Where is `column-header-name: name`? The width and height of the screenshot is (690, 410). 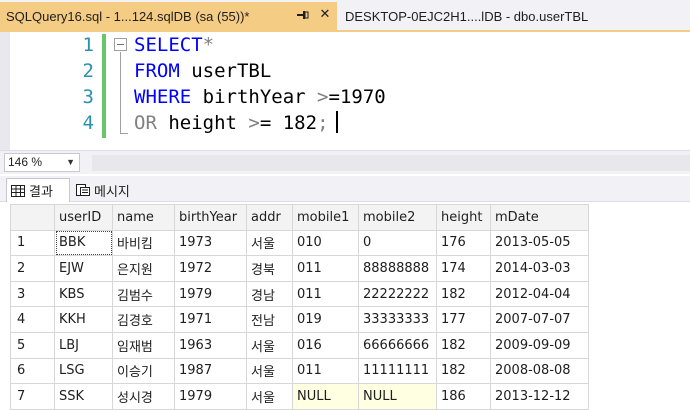 column-header-name: name is located at coordinates (143, 217).